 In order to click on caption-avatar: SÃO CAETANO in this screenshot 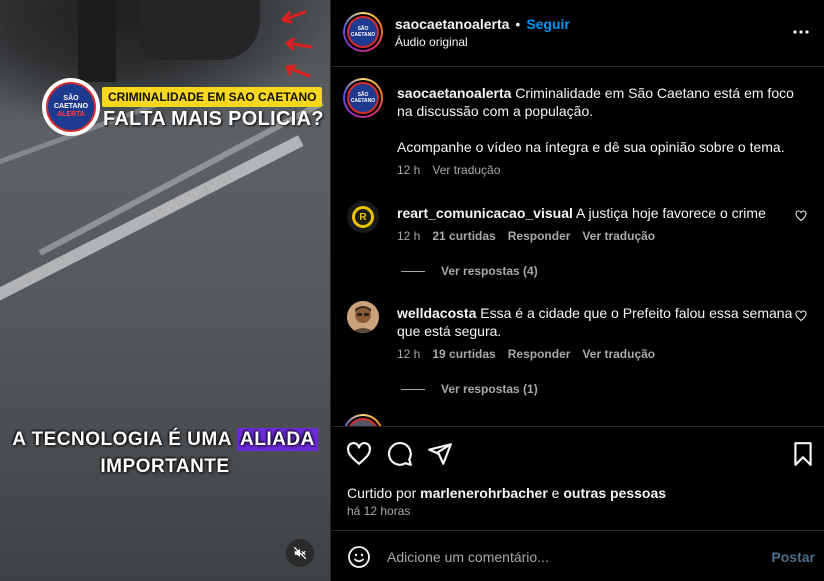, I will do `click(363, 98)`.